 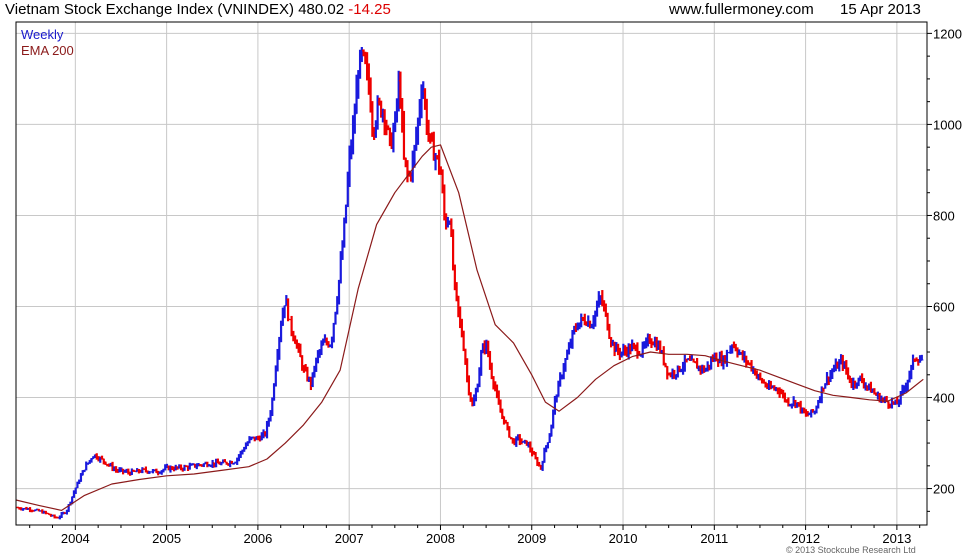 What do you see at coordinates (349, 538) in the screenshot?
I see `x-tick-label: 2007` at bounding box center [349, 538].